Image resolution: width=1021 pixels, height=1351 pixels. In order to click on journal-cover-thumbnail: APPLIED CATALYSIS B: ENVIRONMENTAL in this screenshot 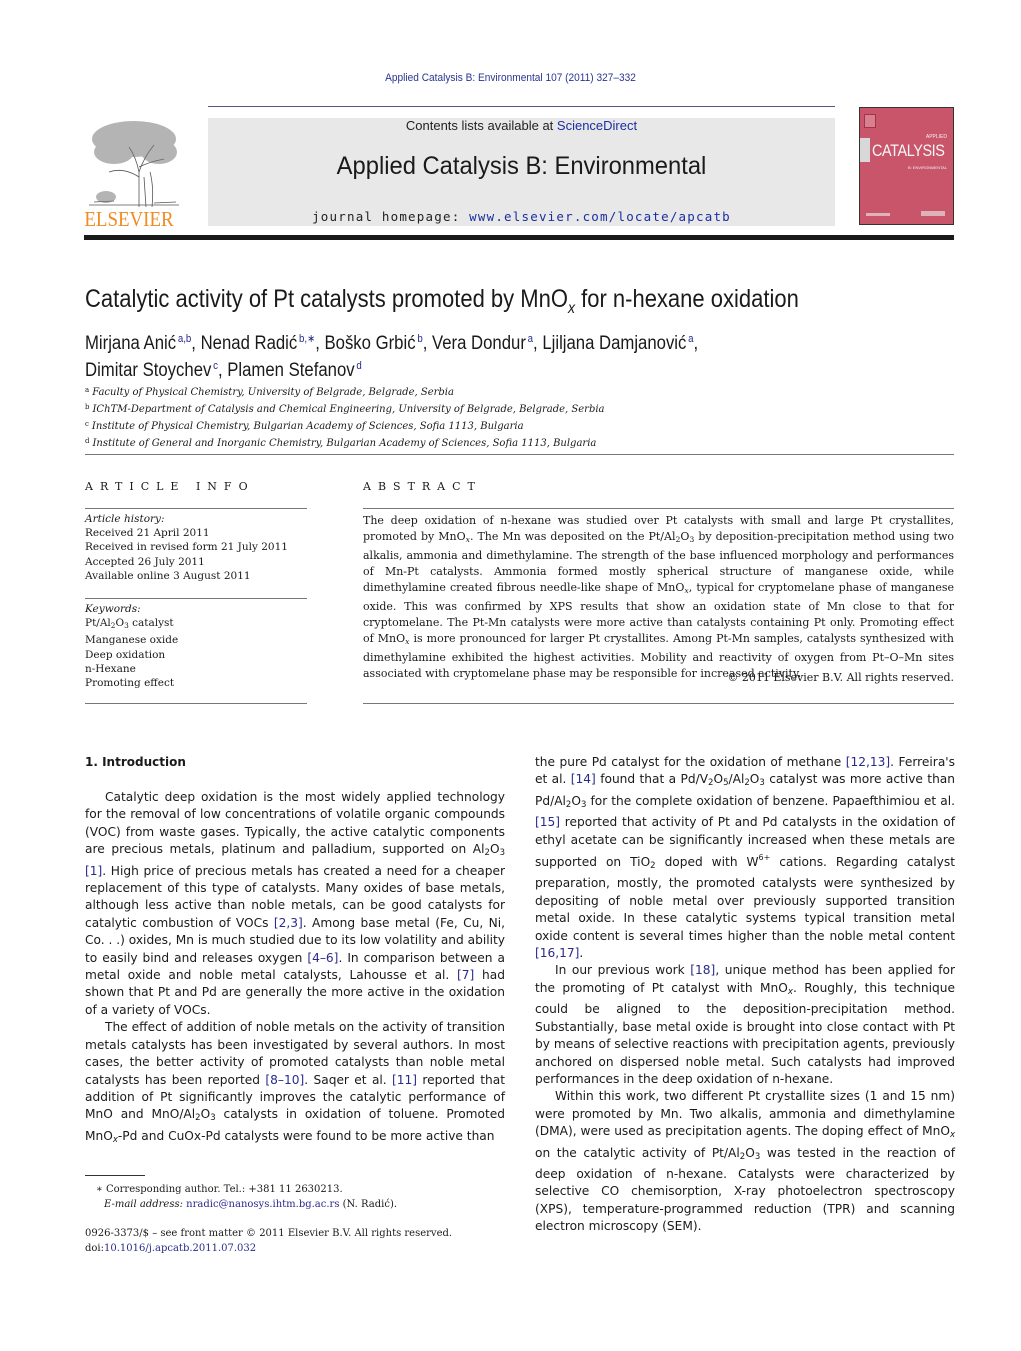, I will do `click(906, 166)`.